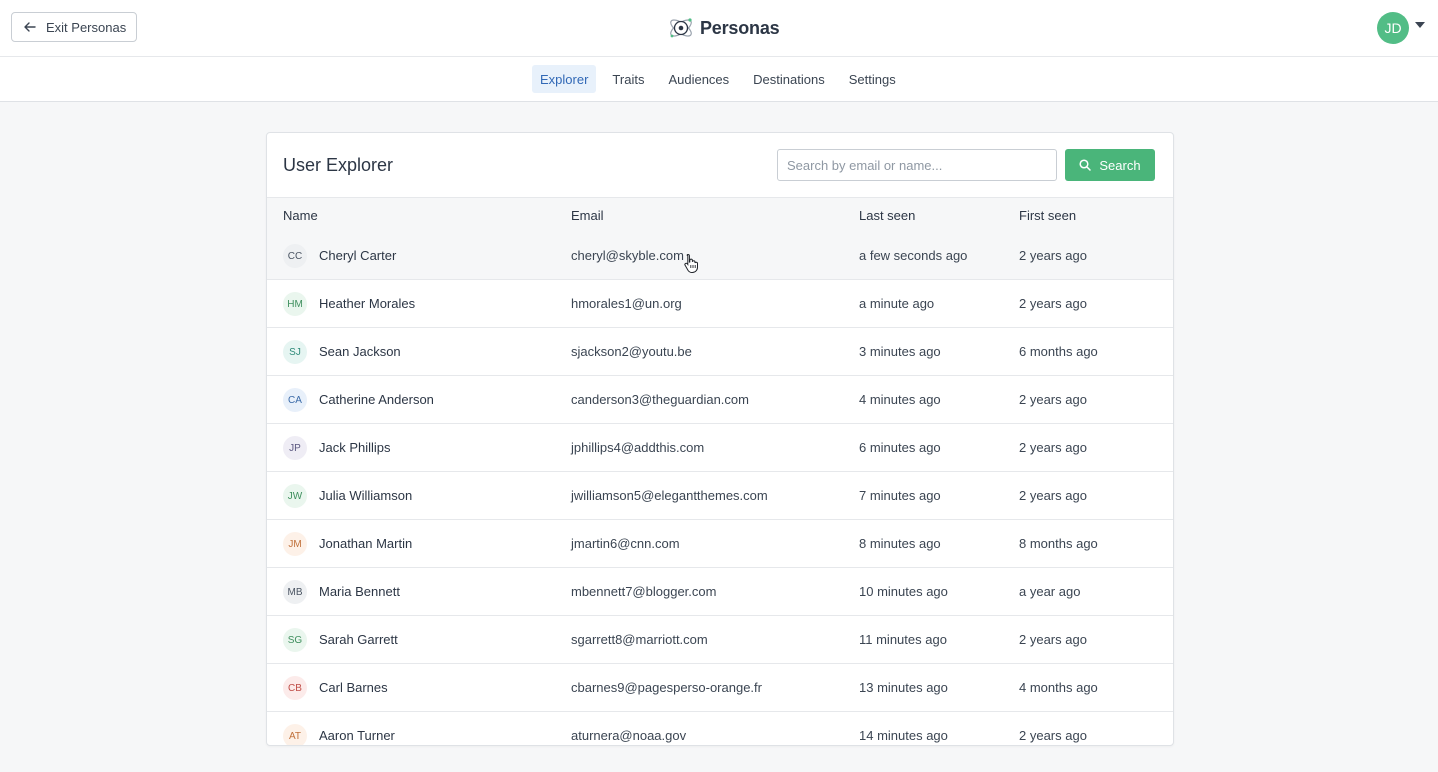 The image size is (1438, 772). Describe the element at coordinates (355, 447) in the screenshot. I see `user-name: Jack Phillips` at that location.